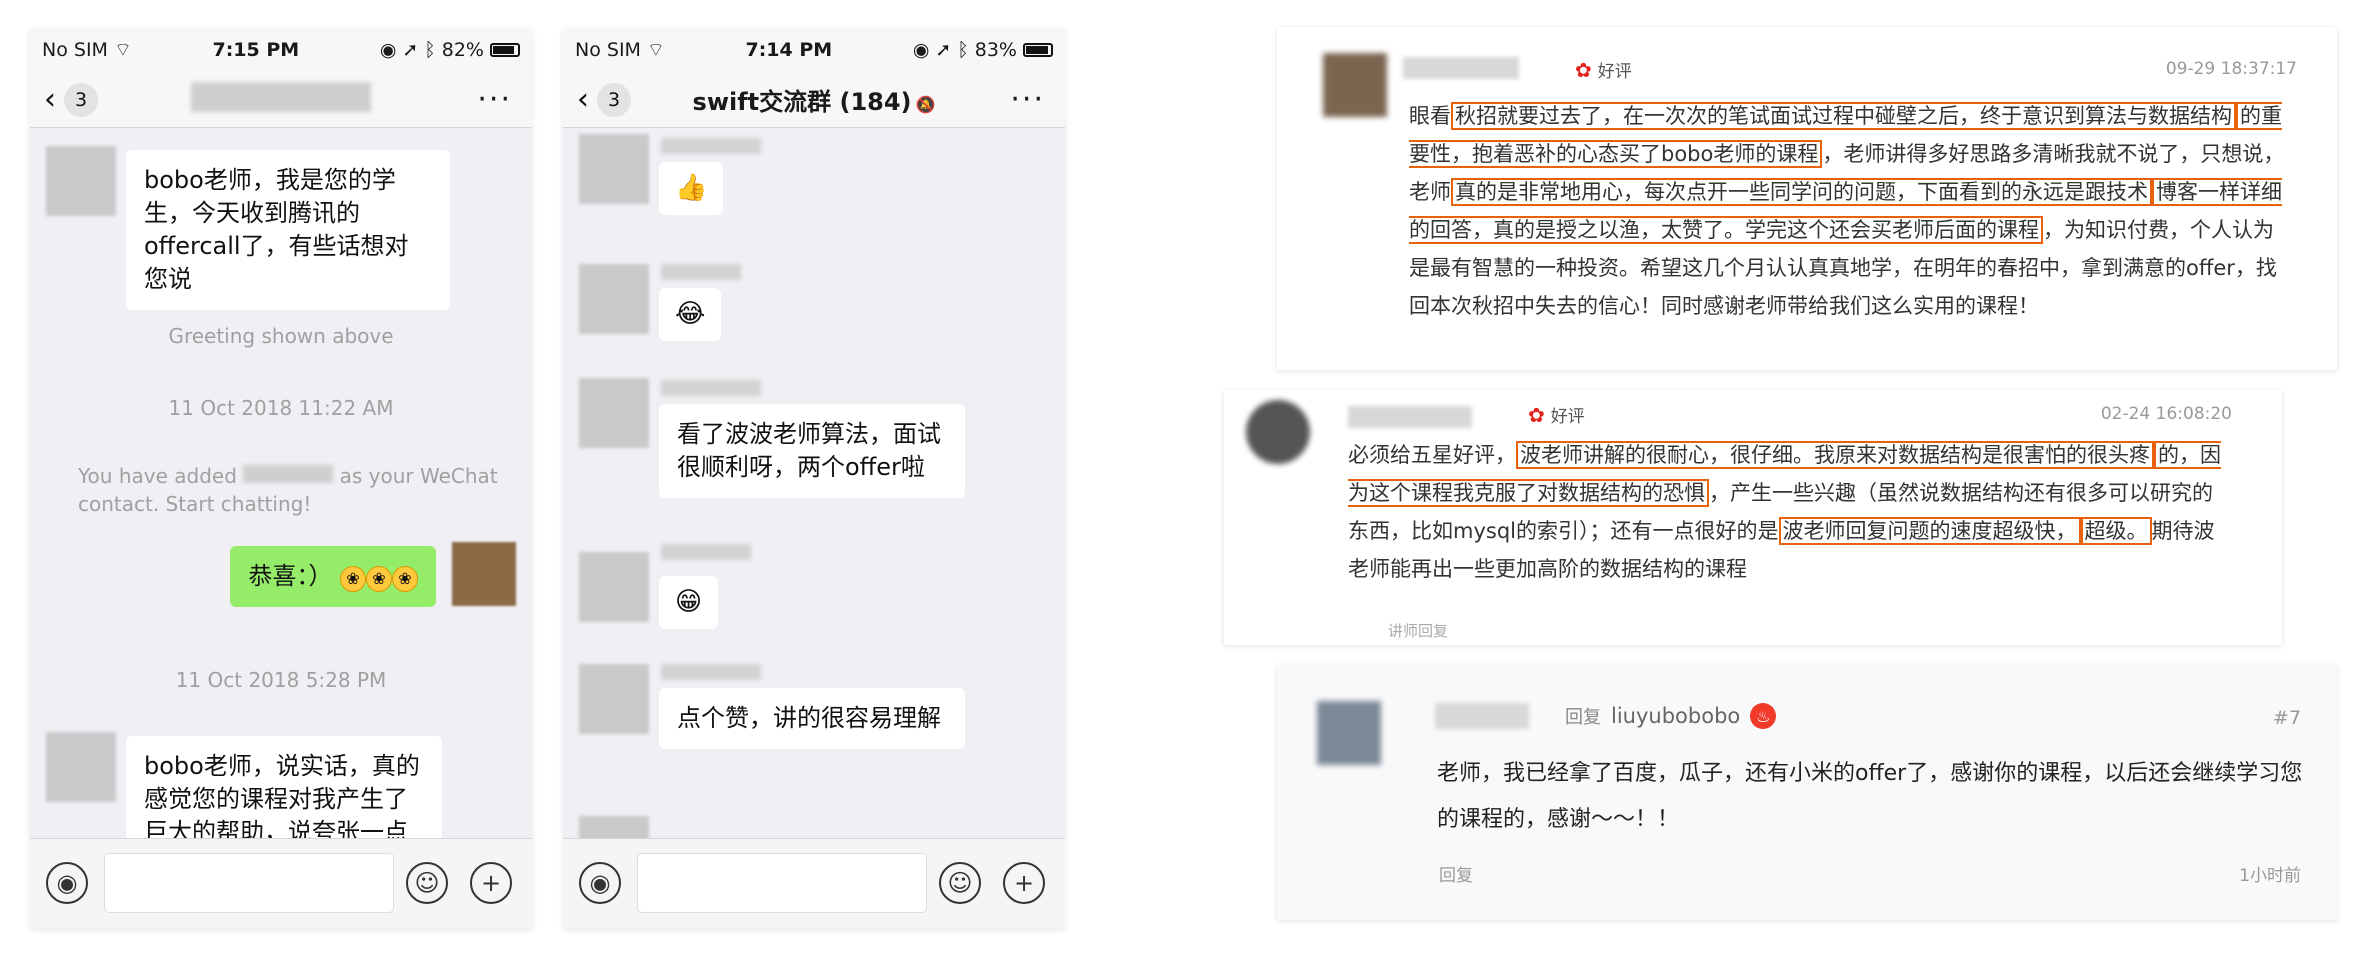 The width and height of the screenshot is (2366, 954). I want to click on timestamp: 11 Oct 2018 11:22 AM, so click(281, 408).